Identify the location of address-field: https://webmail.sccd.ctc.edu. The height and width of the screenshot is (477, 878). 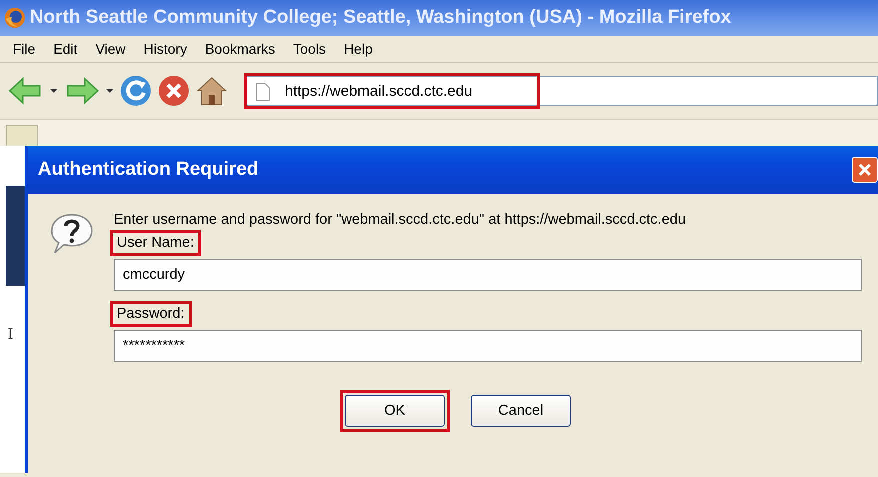
(561, 91).